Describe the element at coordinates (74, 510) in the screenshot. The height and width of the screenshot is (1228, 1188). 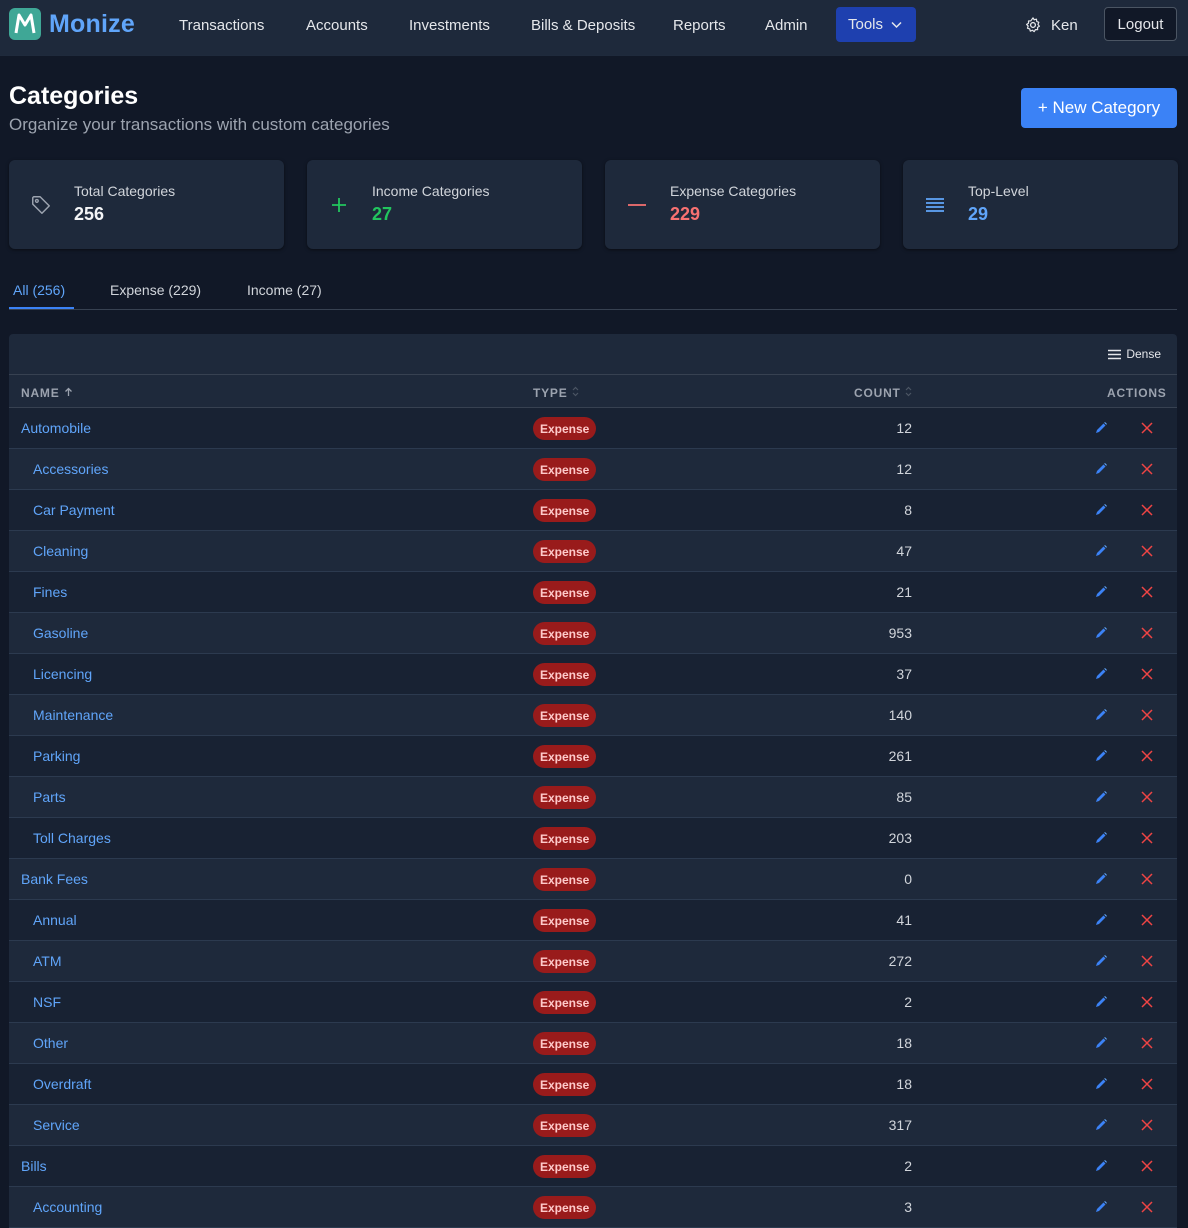
I see `category-name-link: Car Payment` at that location.